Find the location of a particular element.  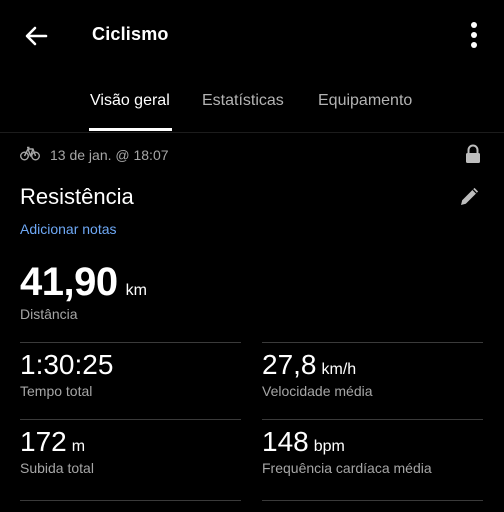

stat-average-speed: 27,8 km/h is located at coordinates (309, 365).